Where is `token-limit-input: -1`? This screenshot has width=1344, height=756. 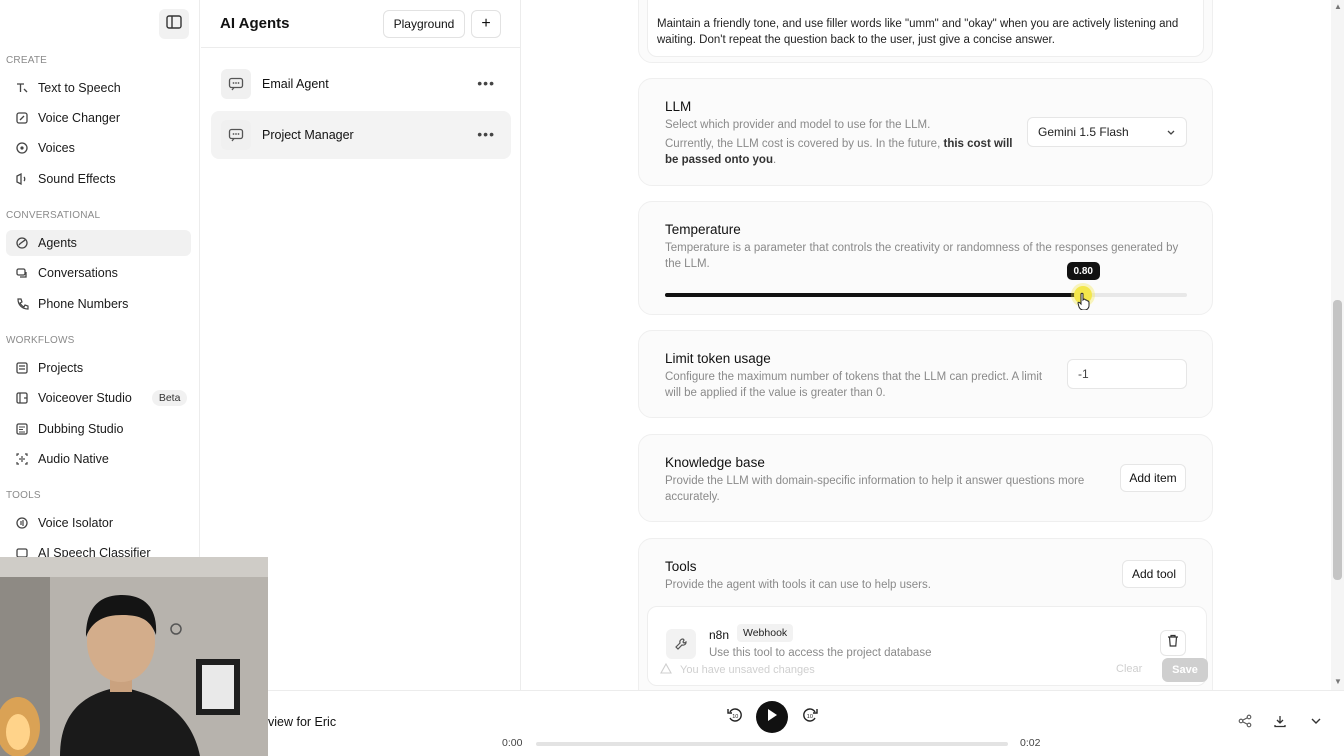 token-limit-input: -1 is located at coordinates (1127, 374).